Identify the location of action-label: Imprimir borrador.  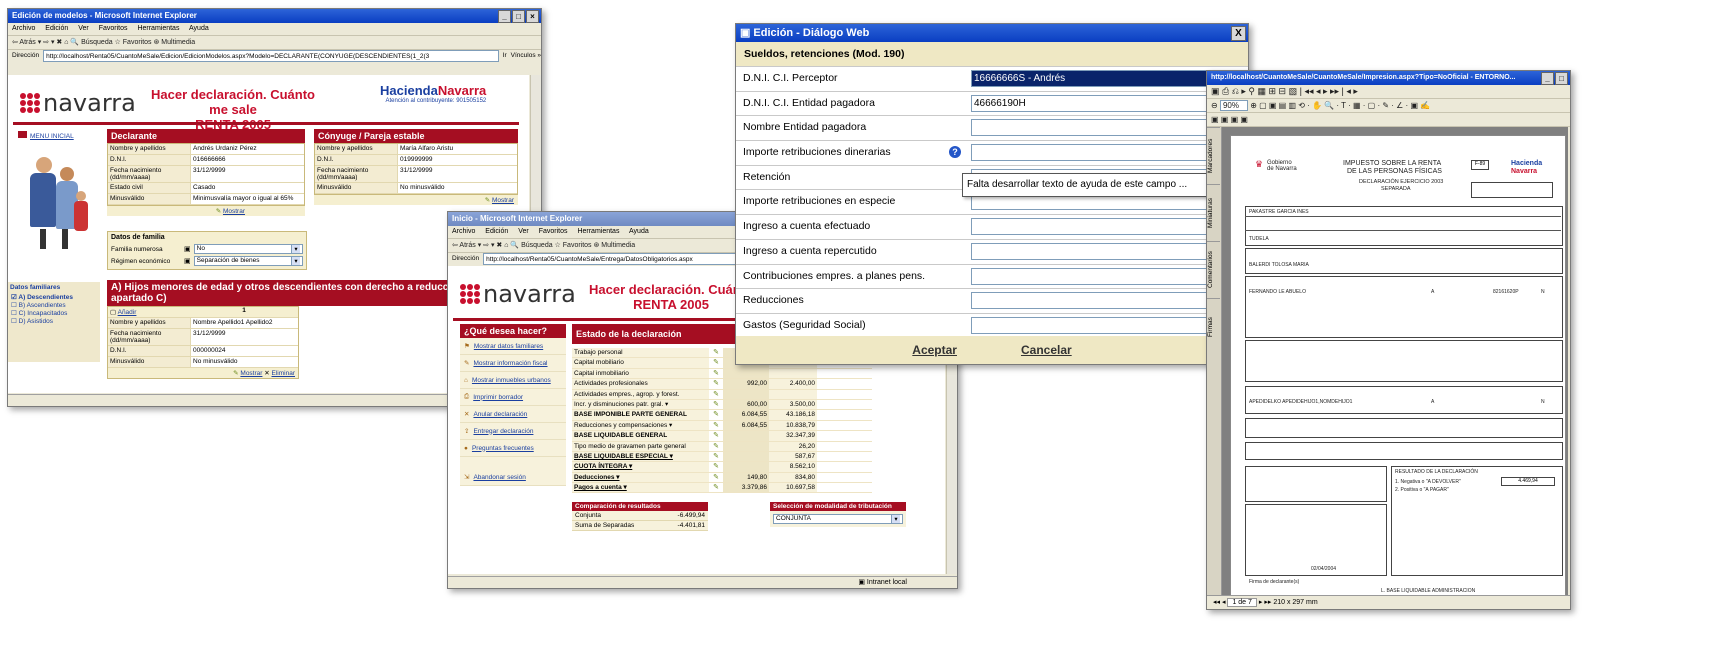
(498, 397).